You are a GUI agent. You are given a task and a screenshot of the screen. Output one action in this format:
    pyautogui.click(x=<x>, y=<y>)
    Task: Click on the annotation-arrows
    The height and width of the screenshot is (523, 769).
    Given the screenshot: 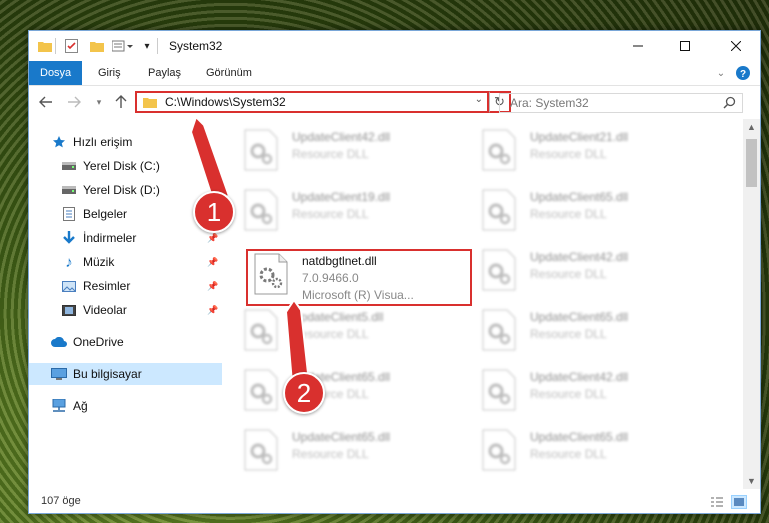 What is the action you would take?
    pyautogui.click(x=250, y=250)
    